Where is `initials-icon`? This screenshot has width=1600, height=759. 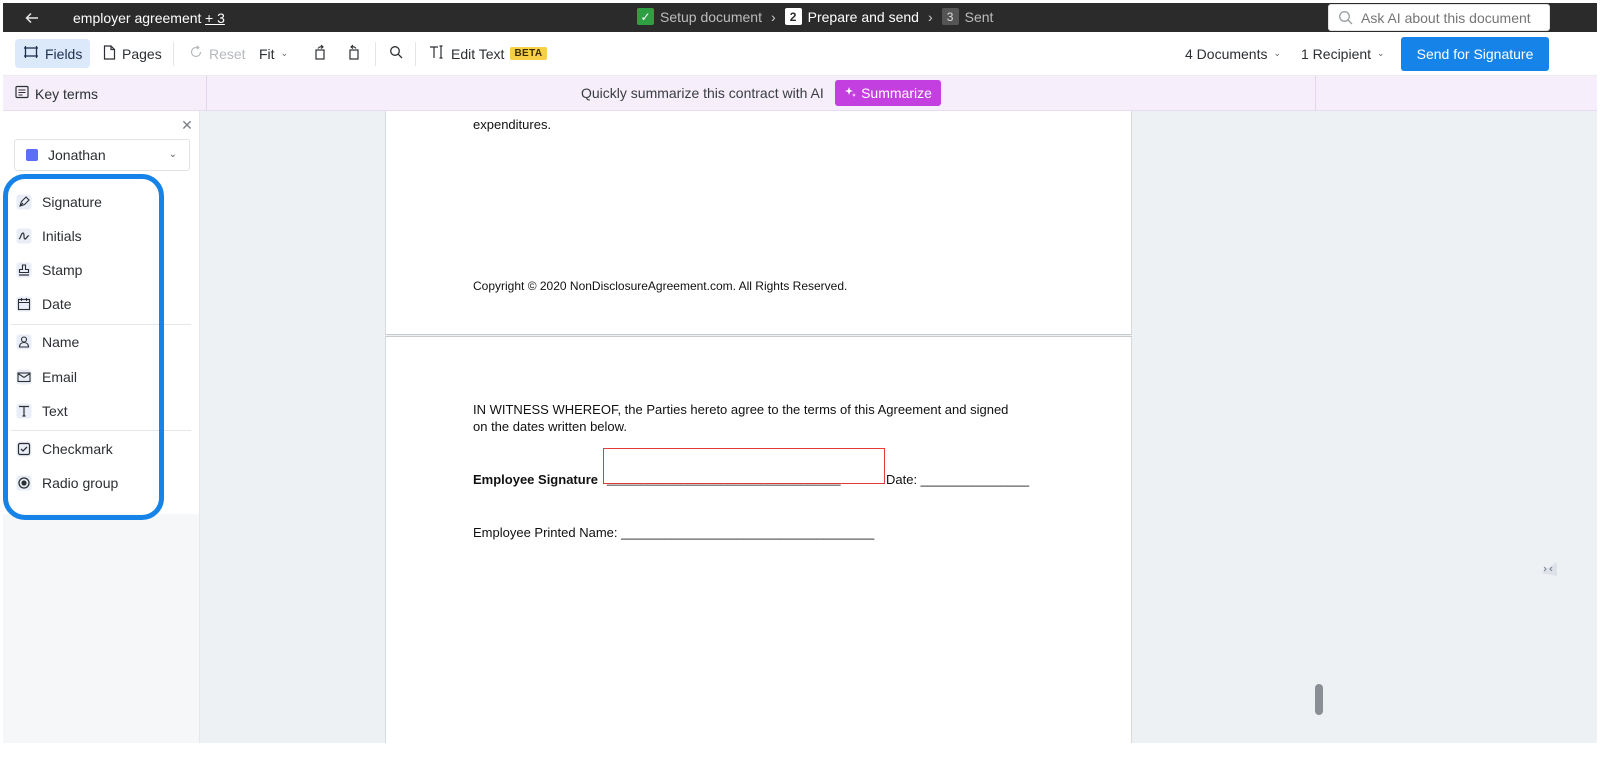 initials-icon is located at coordinates (24, 236).